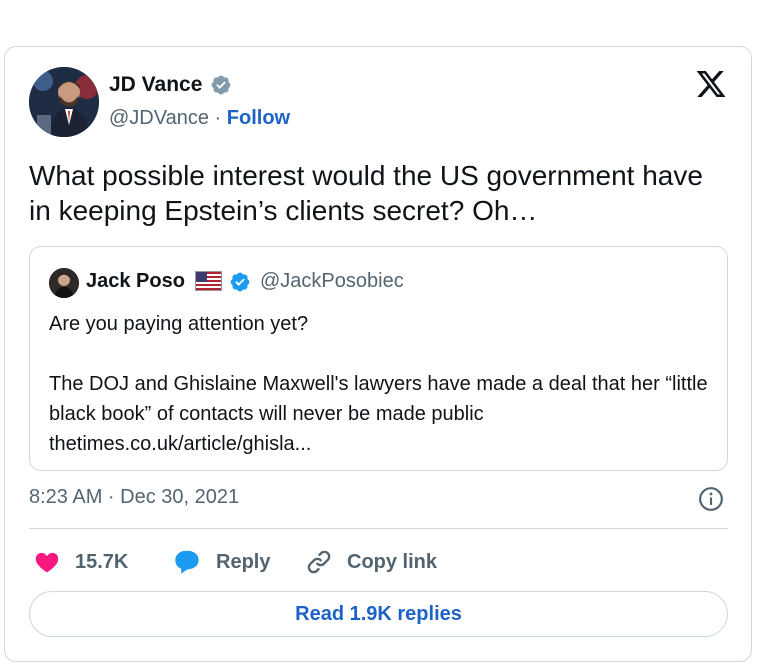 Image resolution: width=757 pixels, height=670 pixels. I want to click on copy-link-label: Copy link, so click(392, 561).